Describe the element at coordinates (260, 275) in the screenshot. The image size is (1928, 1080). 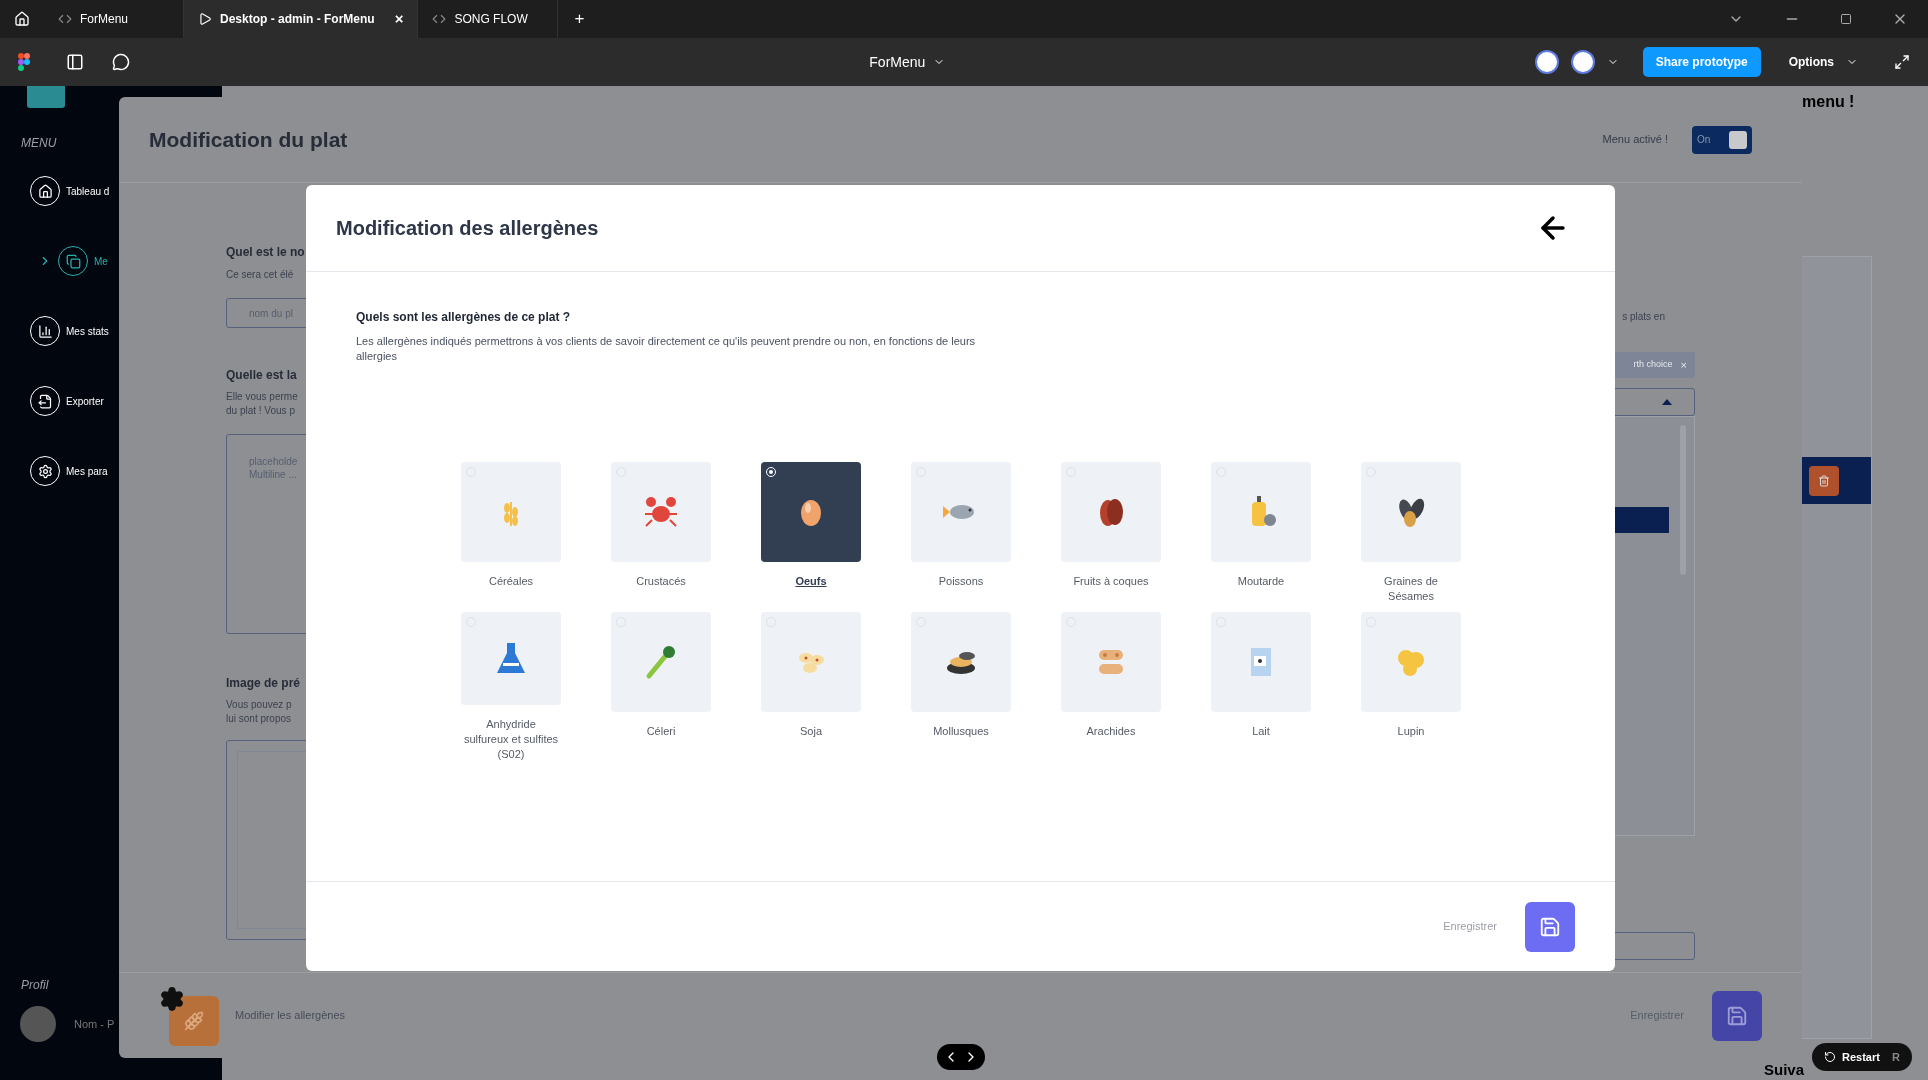
I see `hint-text: Ce sera cet élé` at that location.